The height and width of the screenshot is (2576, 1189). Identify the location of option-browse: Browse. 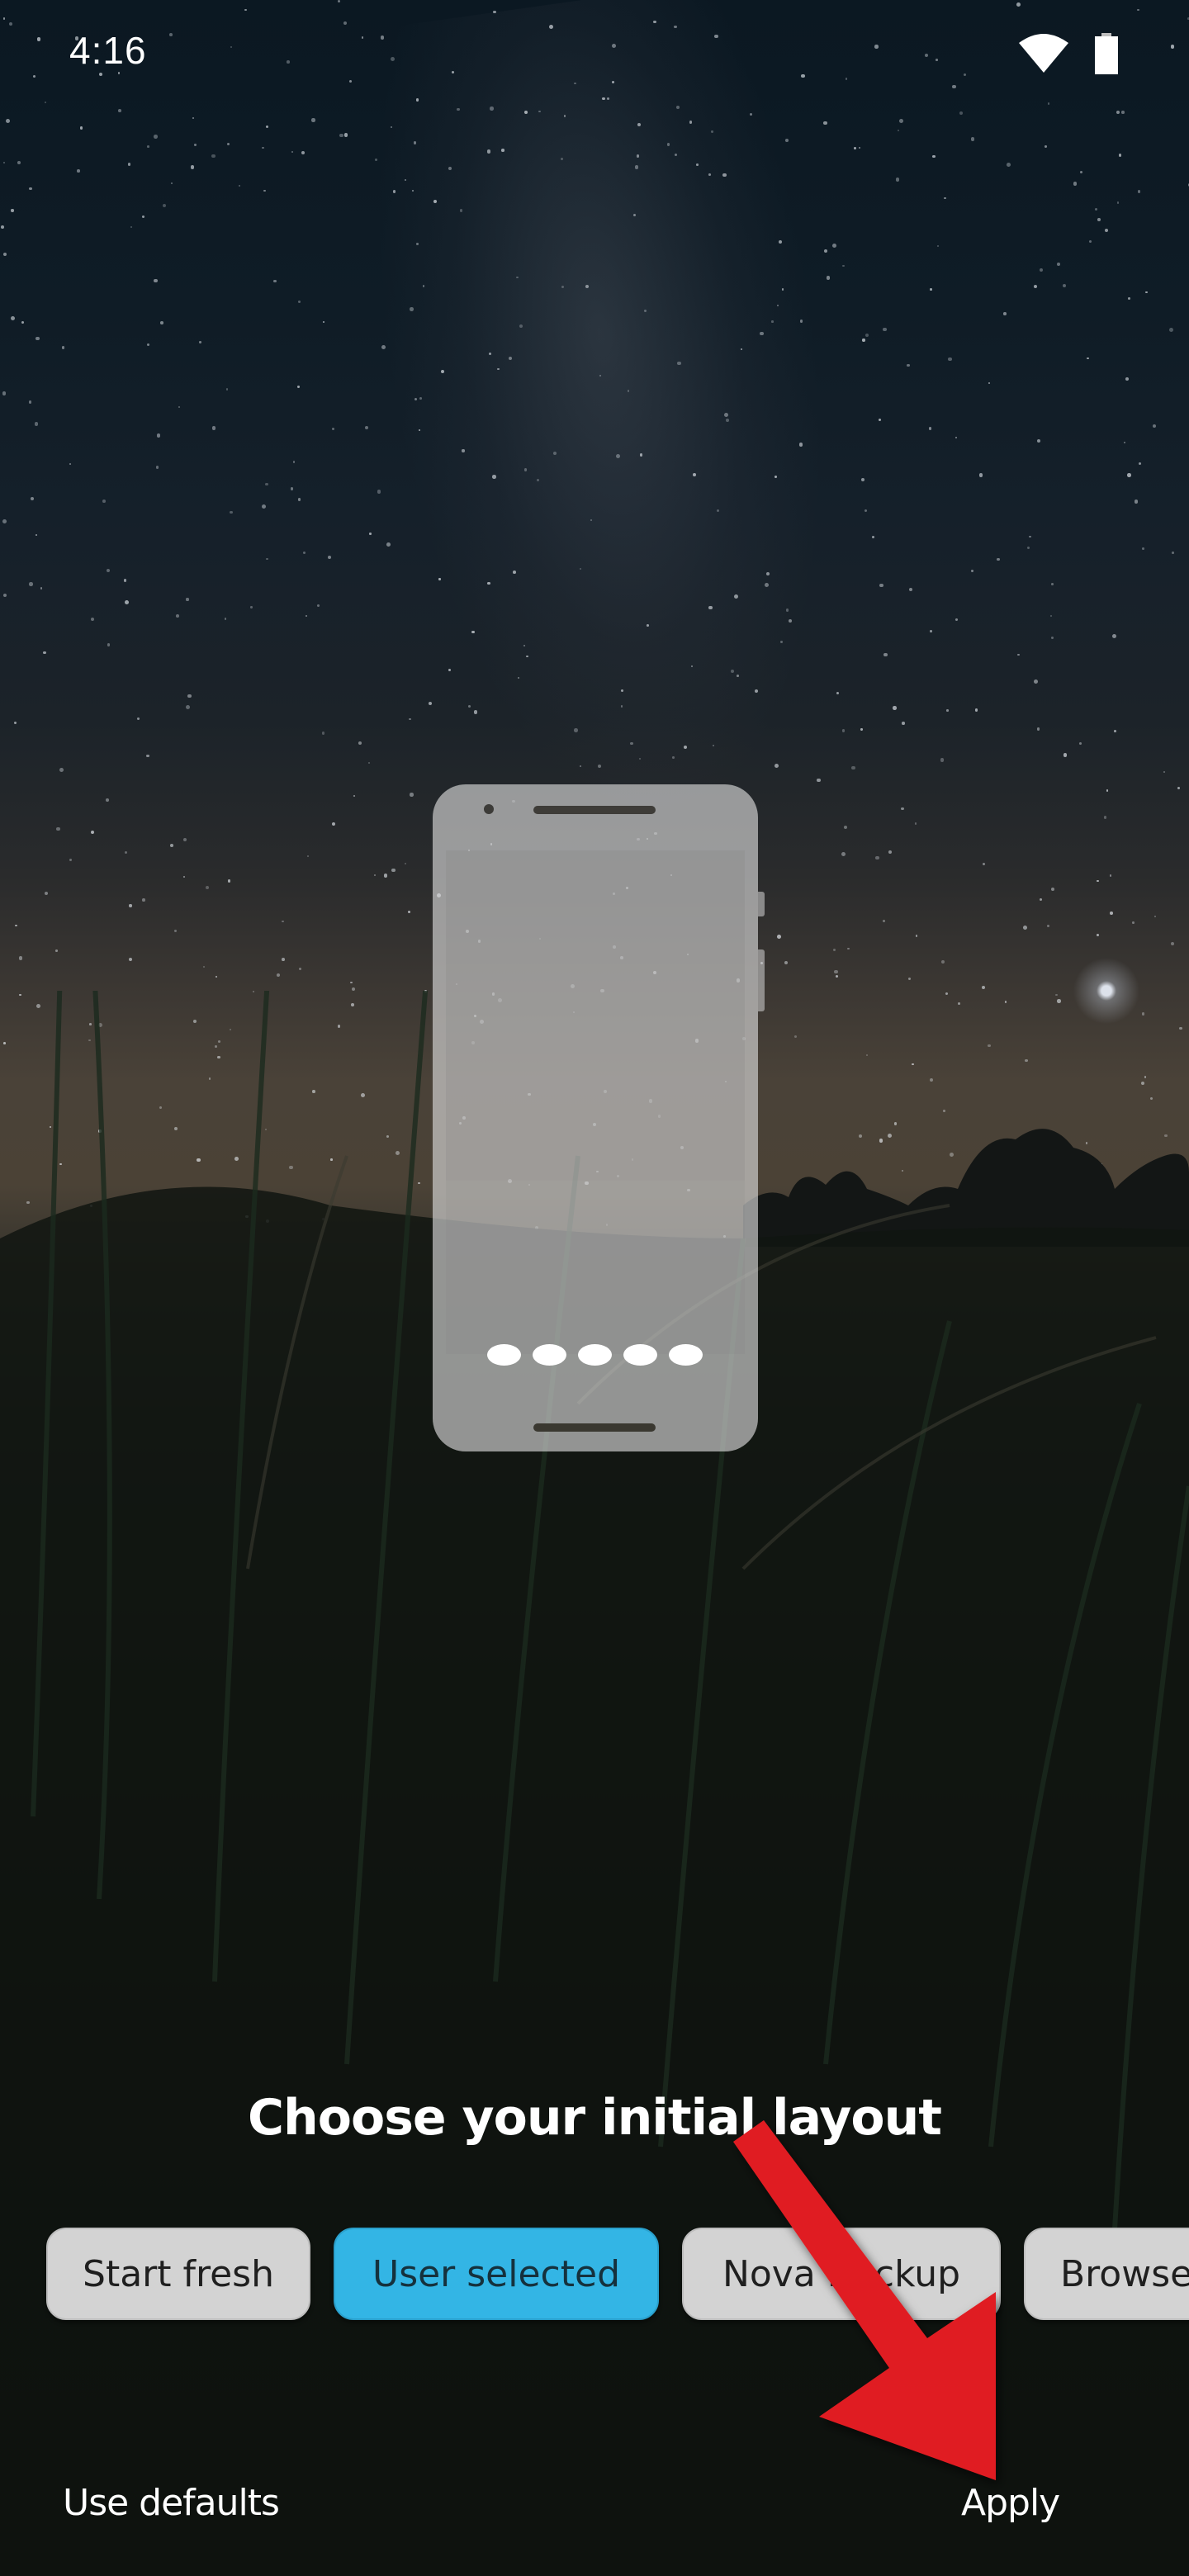
(1106, 2274).